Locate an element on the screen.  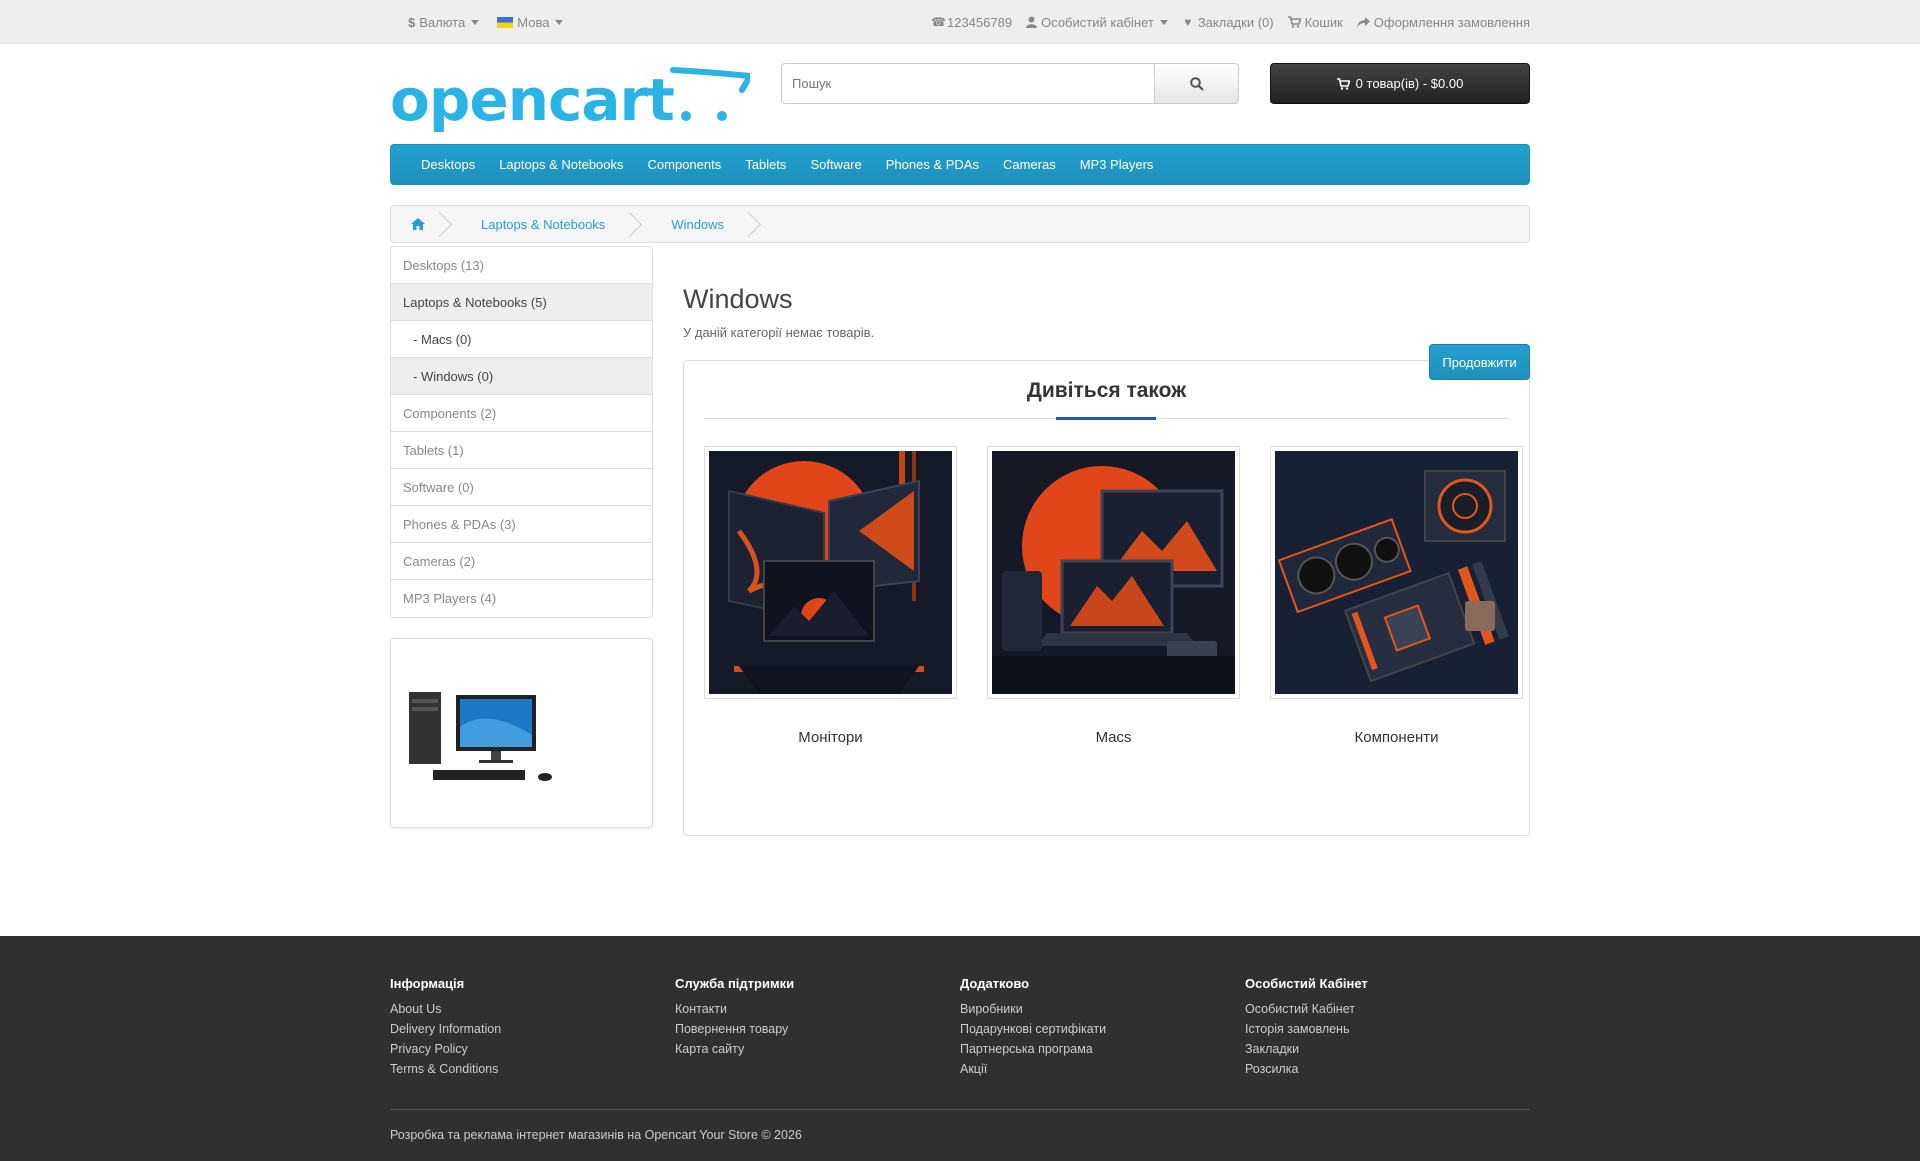
phone-link: ☎ 123456789 is located at coordinates (971, 22).